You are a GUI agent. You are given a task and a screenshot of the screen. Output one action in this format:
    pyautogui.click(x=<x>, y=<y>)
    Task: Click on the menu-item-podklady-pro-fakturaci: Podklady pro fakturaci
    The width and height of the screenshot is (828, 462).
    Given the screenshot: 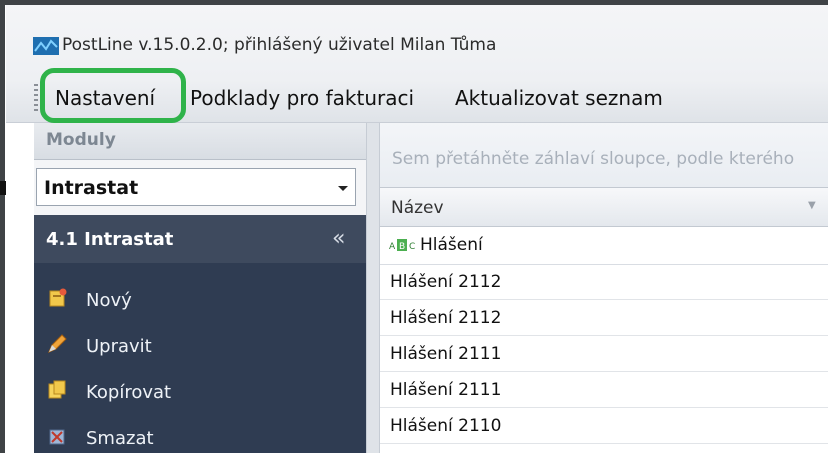 What is the action you would take?
    pyautogui.click(x=302, y=98)
    